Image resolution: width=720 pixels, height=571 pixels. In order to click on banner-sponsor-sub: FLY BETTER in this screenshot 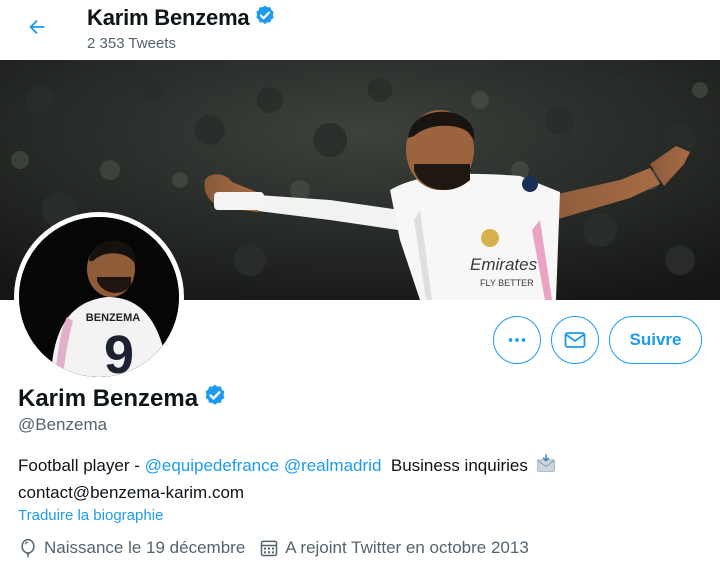, I will do `click(507, 283)`.